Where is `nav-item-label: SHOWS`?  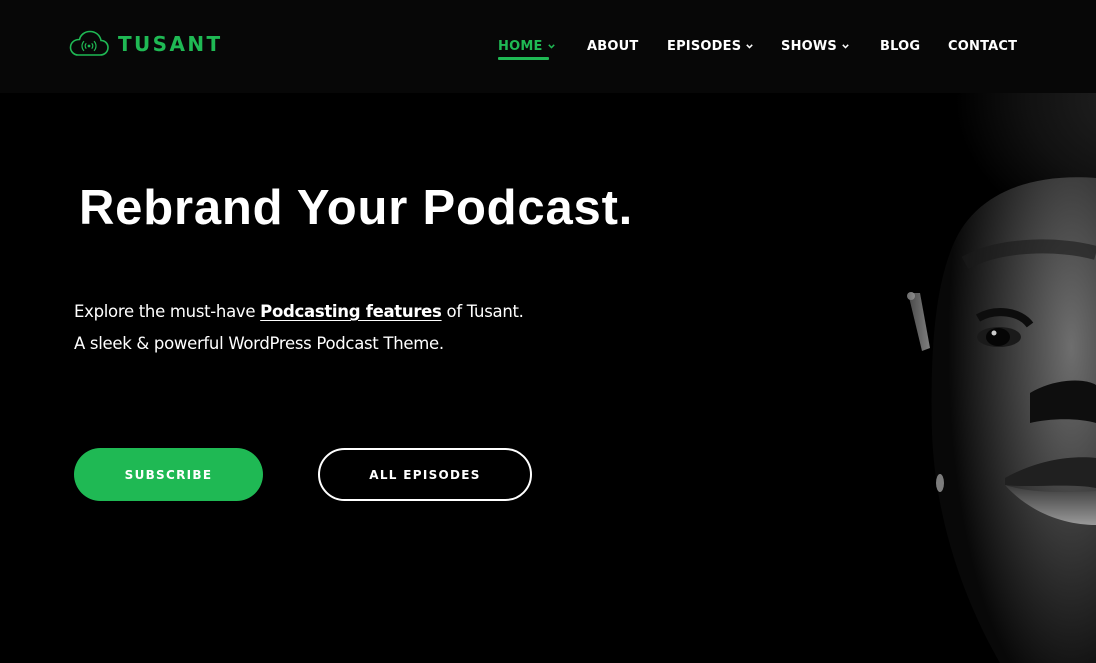
nav-item-label: SHOWS is located at coordinates (809, 46).